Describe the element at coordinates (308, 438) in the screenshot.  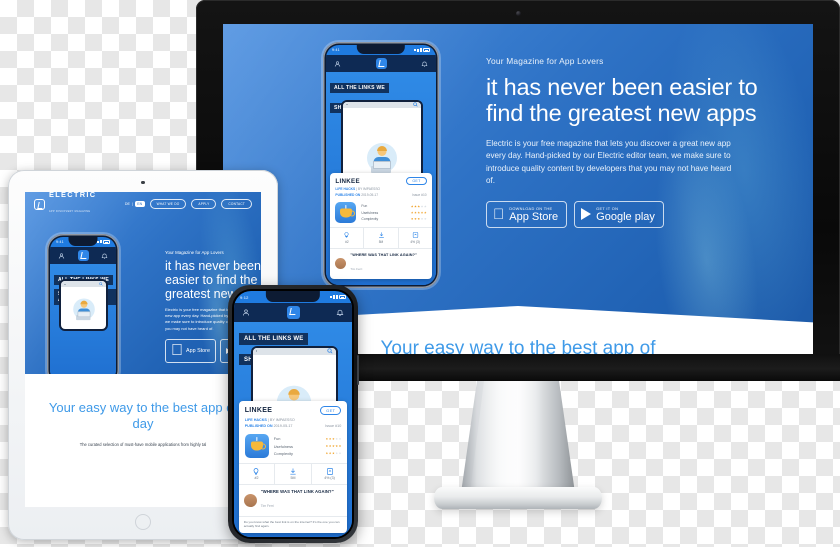
I see `rating-row: Fun` at that location.